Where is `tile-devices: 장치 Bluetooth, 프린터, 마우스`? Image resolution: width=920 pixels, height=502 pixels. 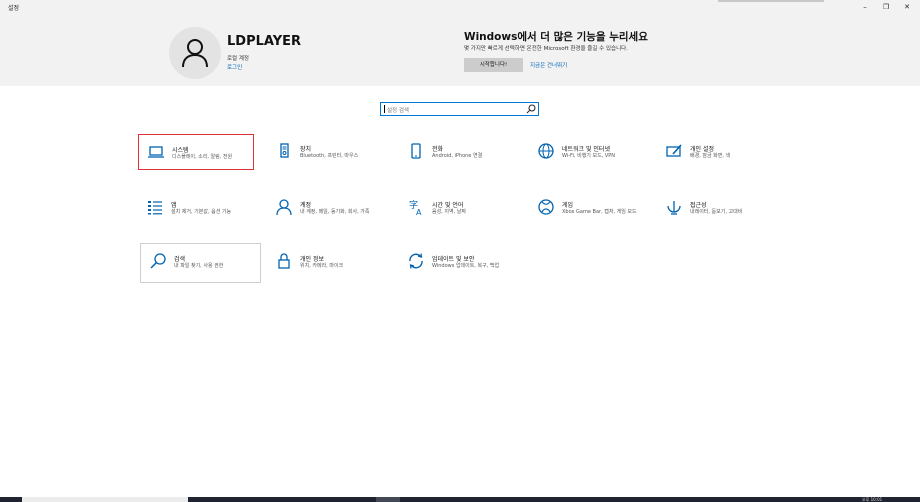
tile-devices: 장치 Bluetooth, 프린터, 마우스 is located at coordinates (325, 152).